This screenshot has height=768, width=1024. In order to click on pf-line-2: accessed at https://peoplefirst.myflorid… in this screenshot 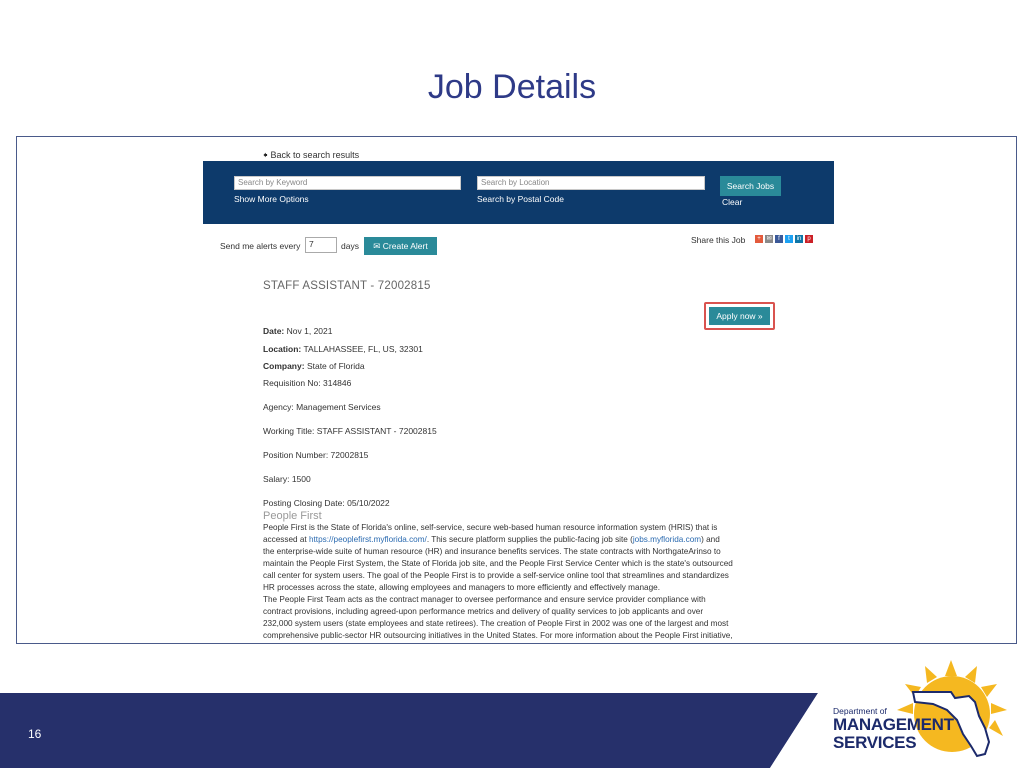, I will do `click(523, 540)`.